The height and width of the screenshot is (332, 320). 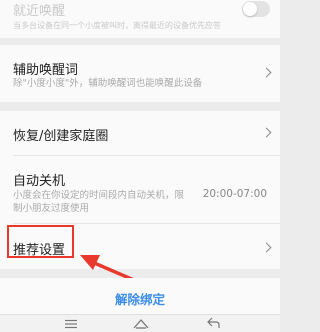 I want to click on aux-wake-title: 辅助唤醒词, so click(x=46, y=70).